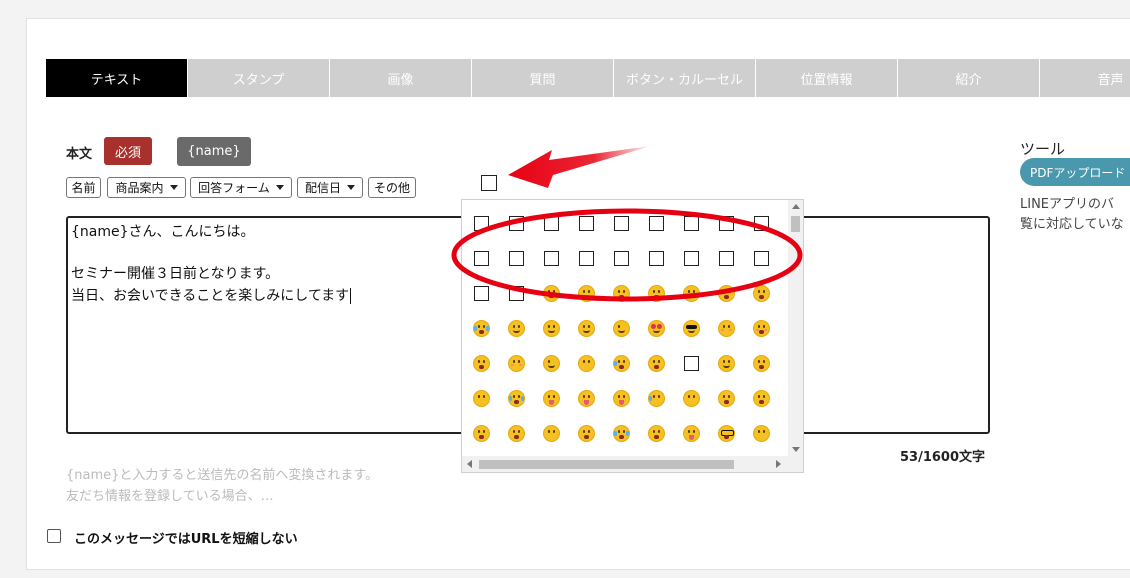  I want to click on dizzy-emoji-icon, so click(516, 398).